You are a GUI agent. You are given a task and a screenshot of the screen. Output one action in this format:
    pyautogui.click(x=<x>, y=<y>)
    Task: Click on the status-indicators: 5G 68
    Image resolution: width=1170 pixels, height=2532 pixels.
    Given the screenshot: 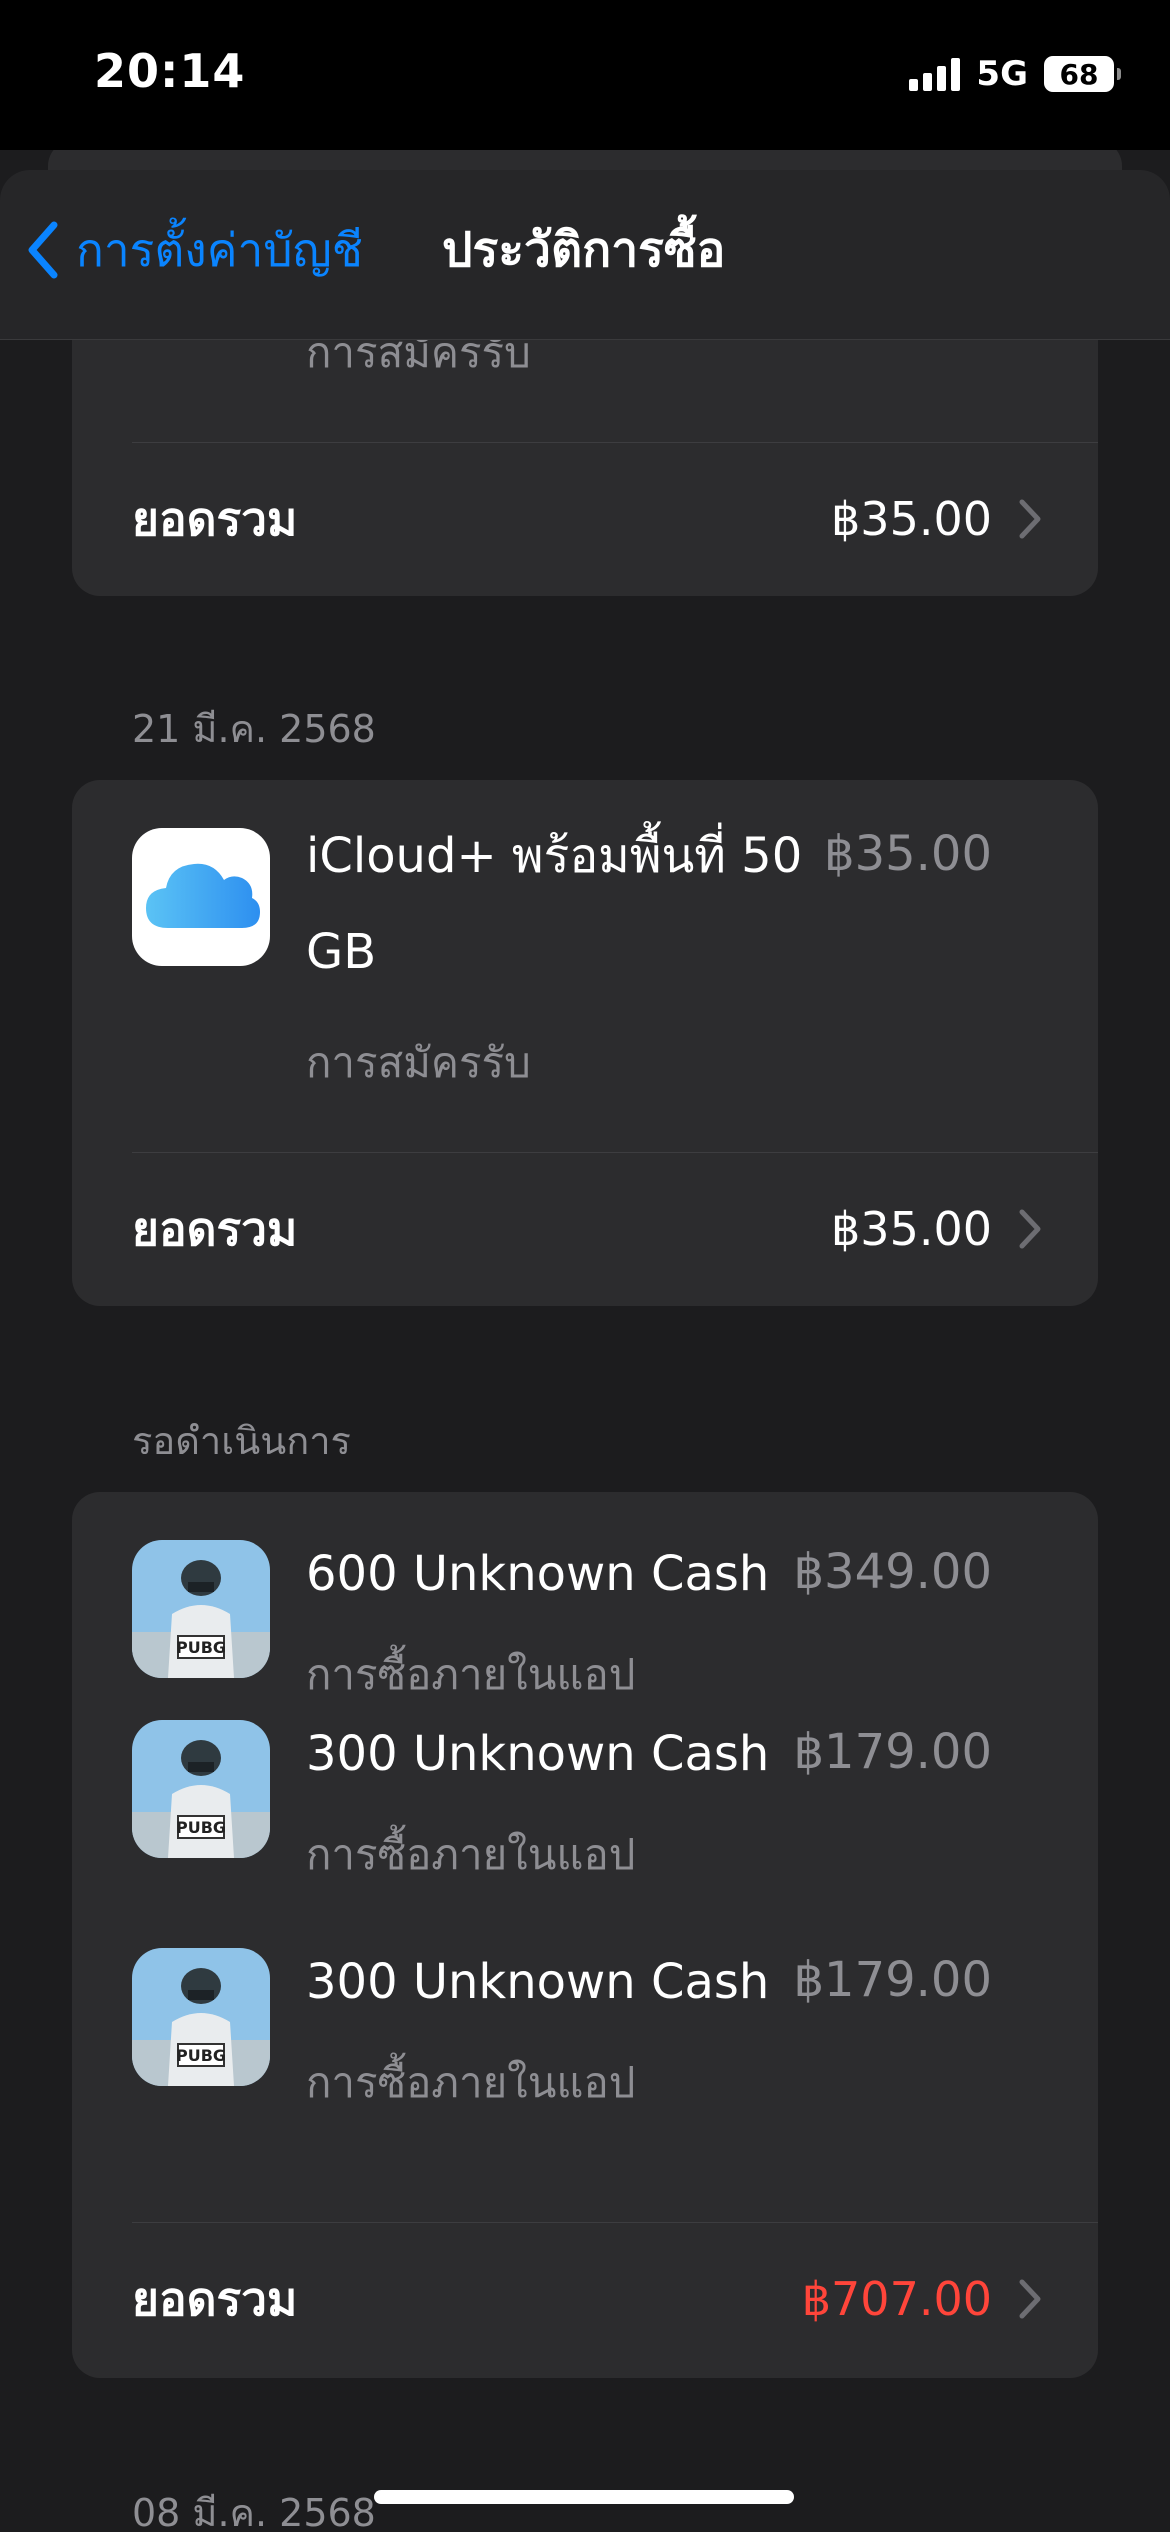 What is the action you would take?
    pyautogui.click(x=1015, y=74)
    